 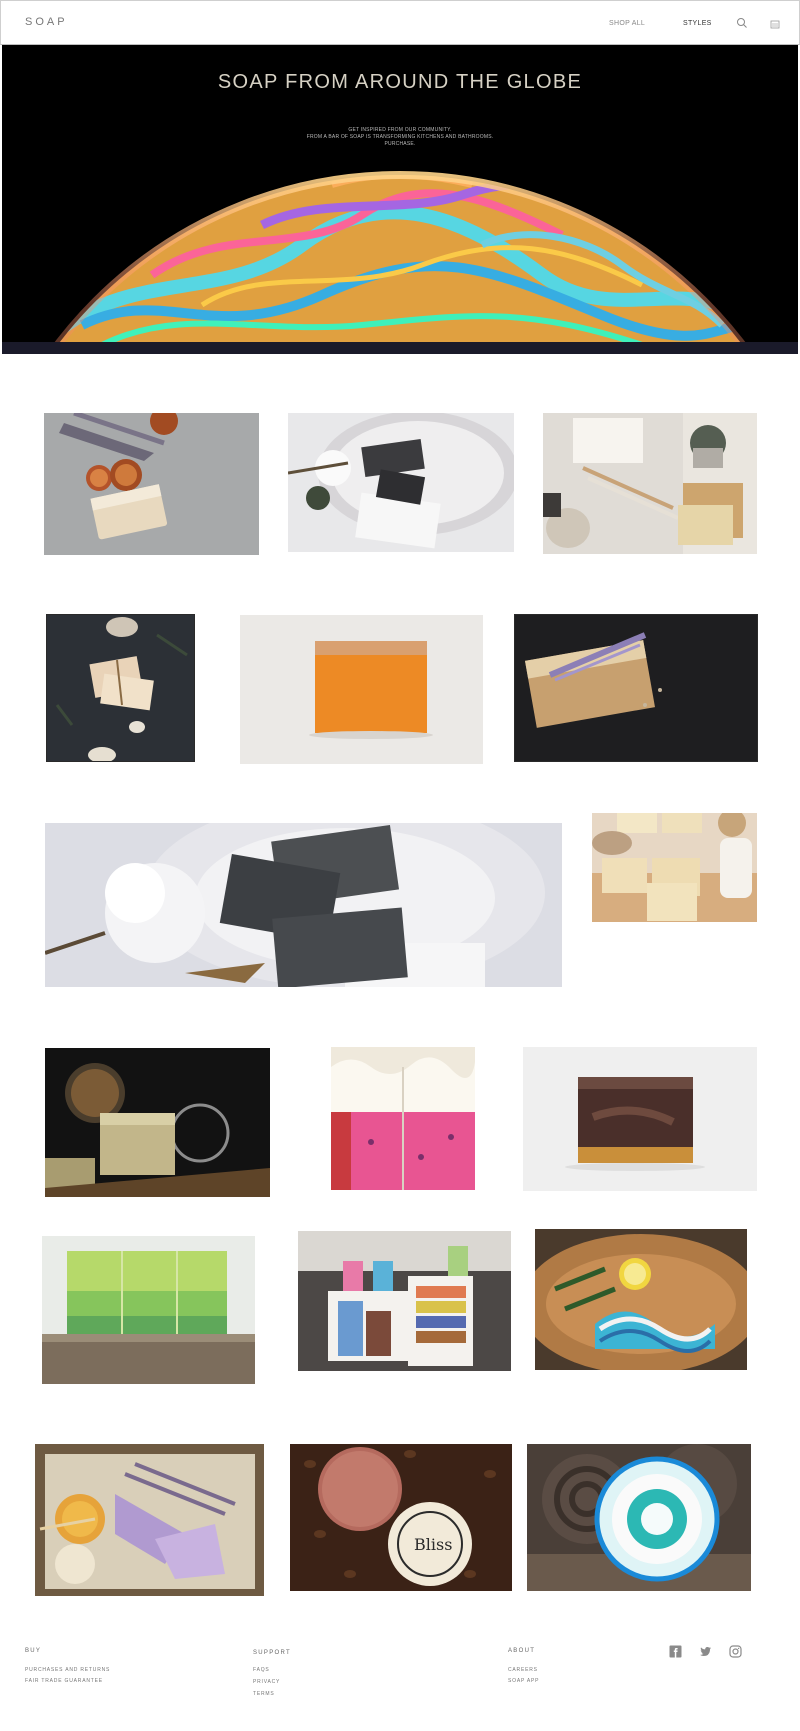 I want to click on gallery-photo: Bliss, so click(x=401, y=1517).